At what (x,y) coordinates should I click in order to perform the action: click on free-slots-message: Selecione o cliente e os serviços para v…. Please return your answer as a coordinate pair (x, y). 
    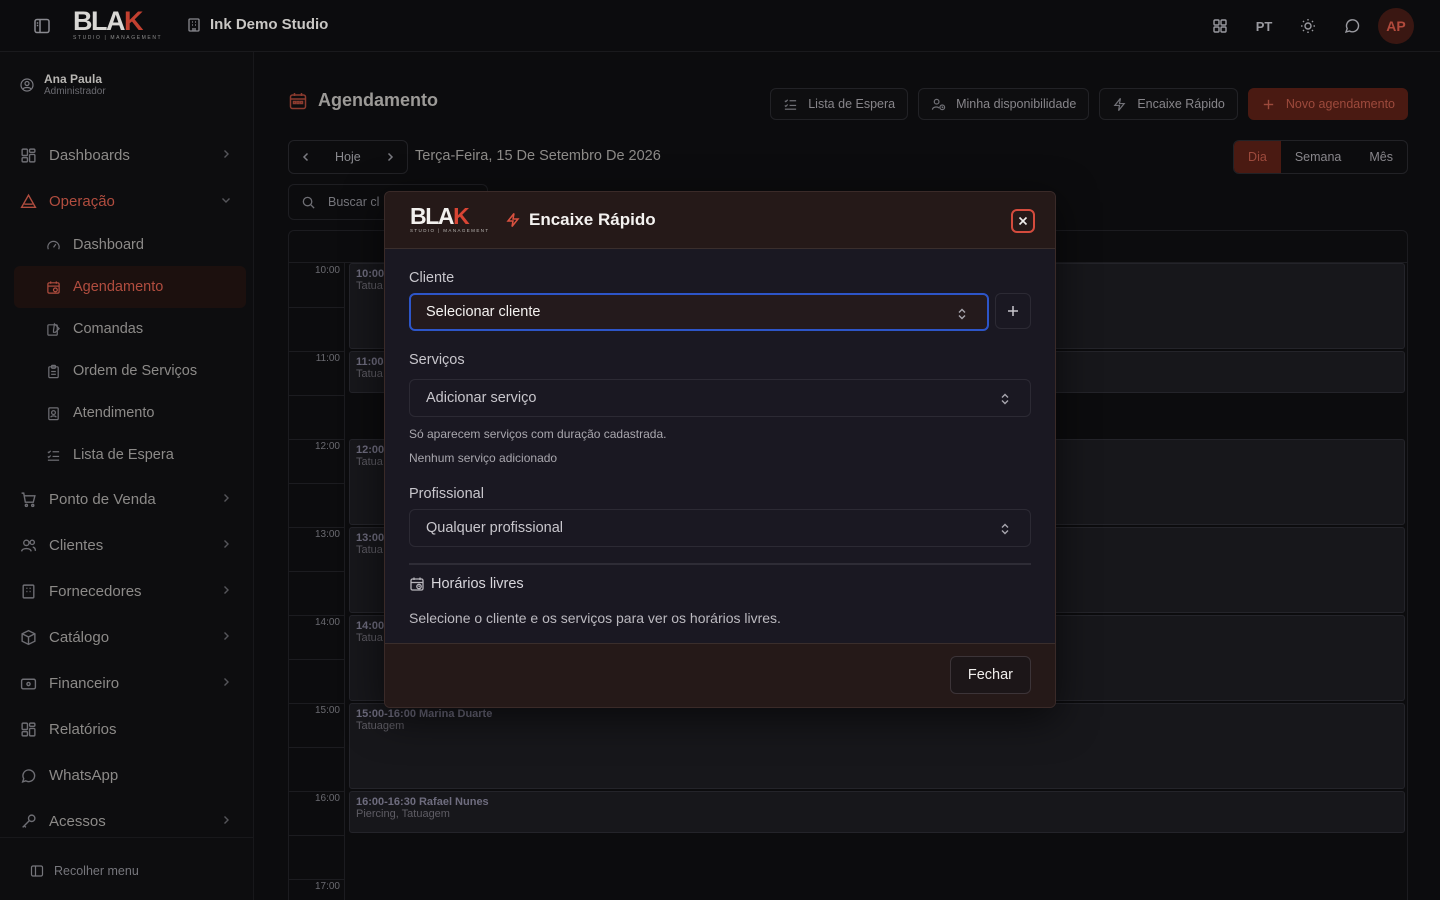
    Looking at the image, I should click on (595, 618).